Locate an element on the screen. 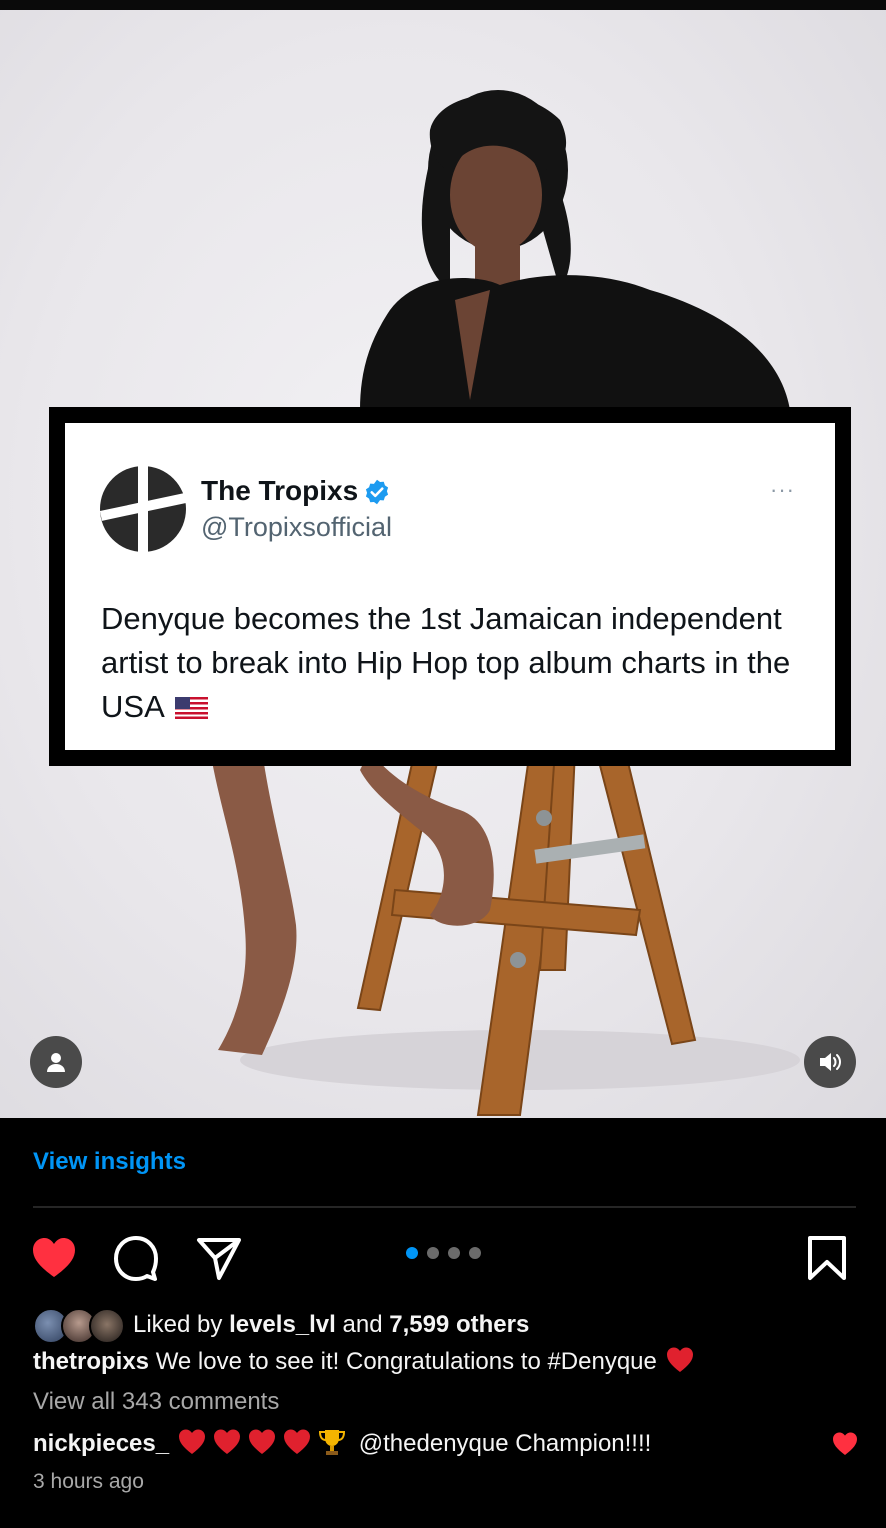 Image resolution: width=886 pixels, height=1528 pixels. tropixs-logo-icon is located at coordinates (143, 509).